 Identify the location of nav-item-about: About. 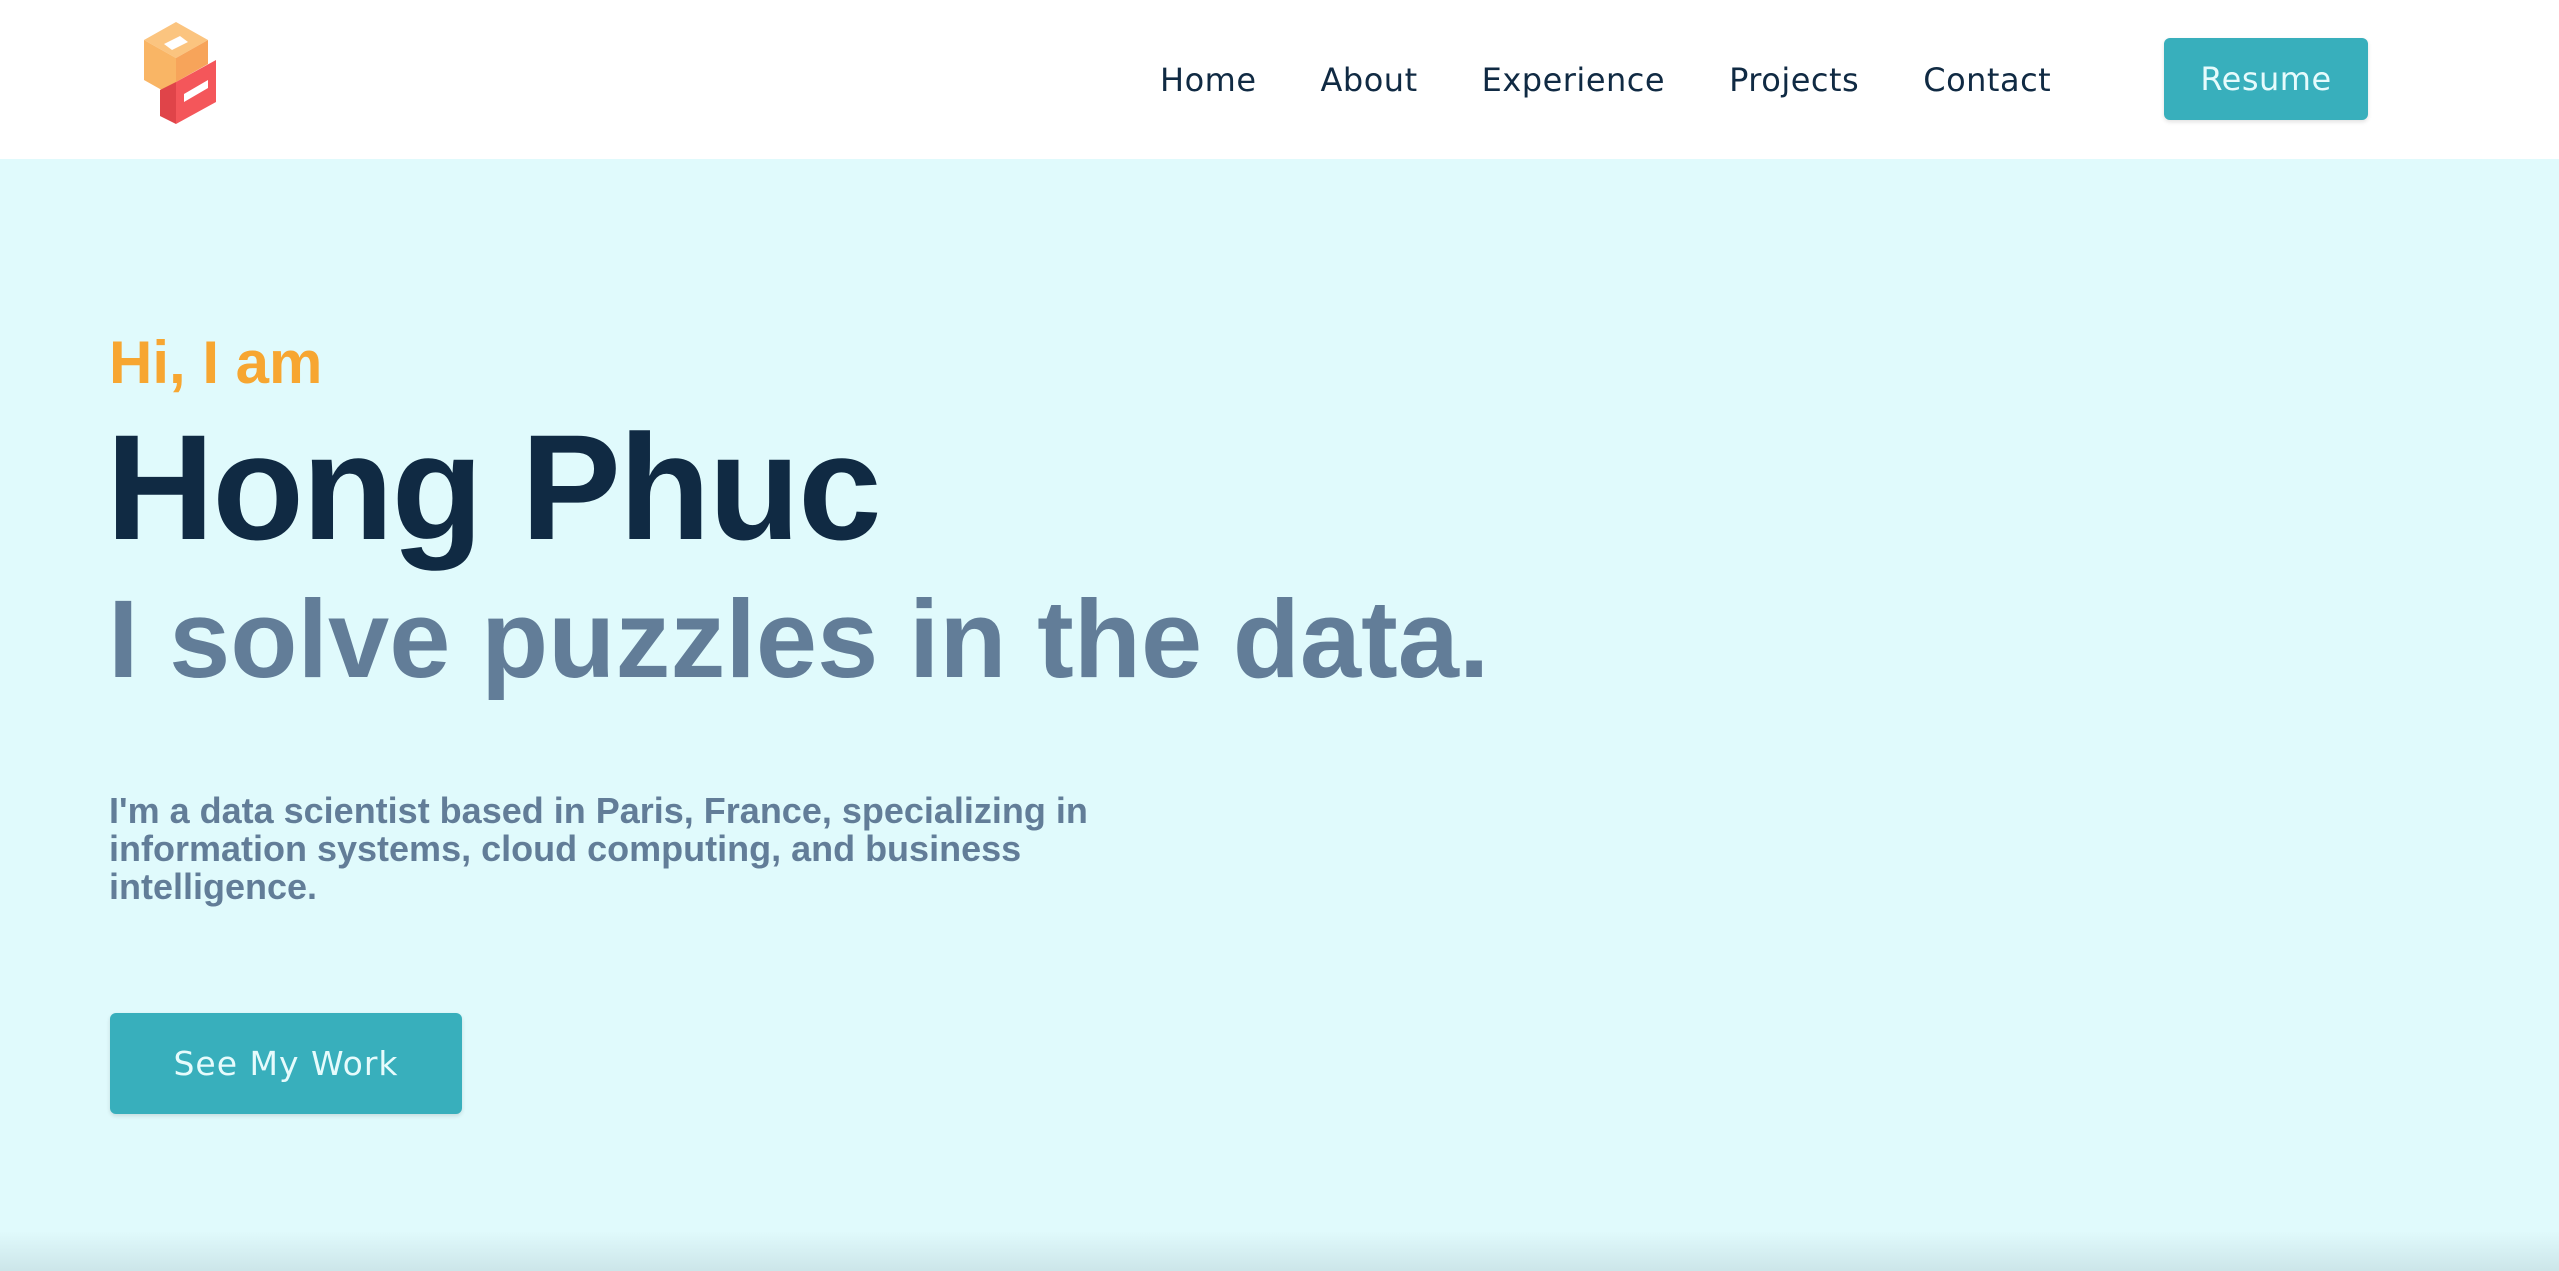
(1369, 80).